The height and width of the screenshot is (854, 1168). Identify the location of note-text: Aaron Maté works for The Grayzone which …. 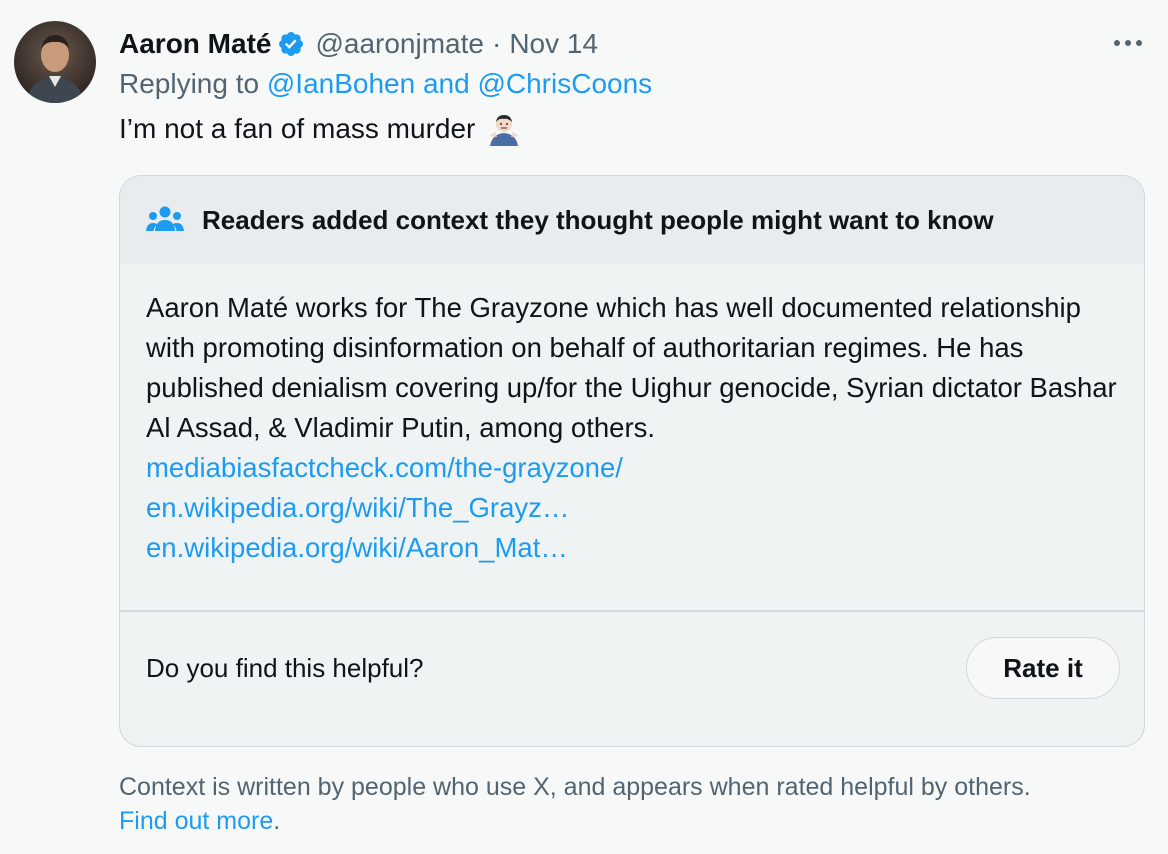
(631, 367).